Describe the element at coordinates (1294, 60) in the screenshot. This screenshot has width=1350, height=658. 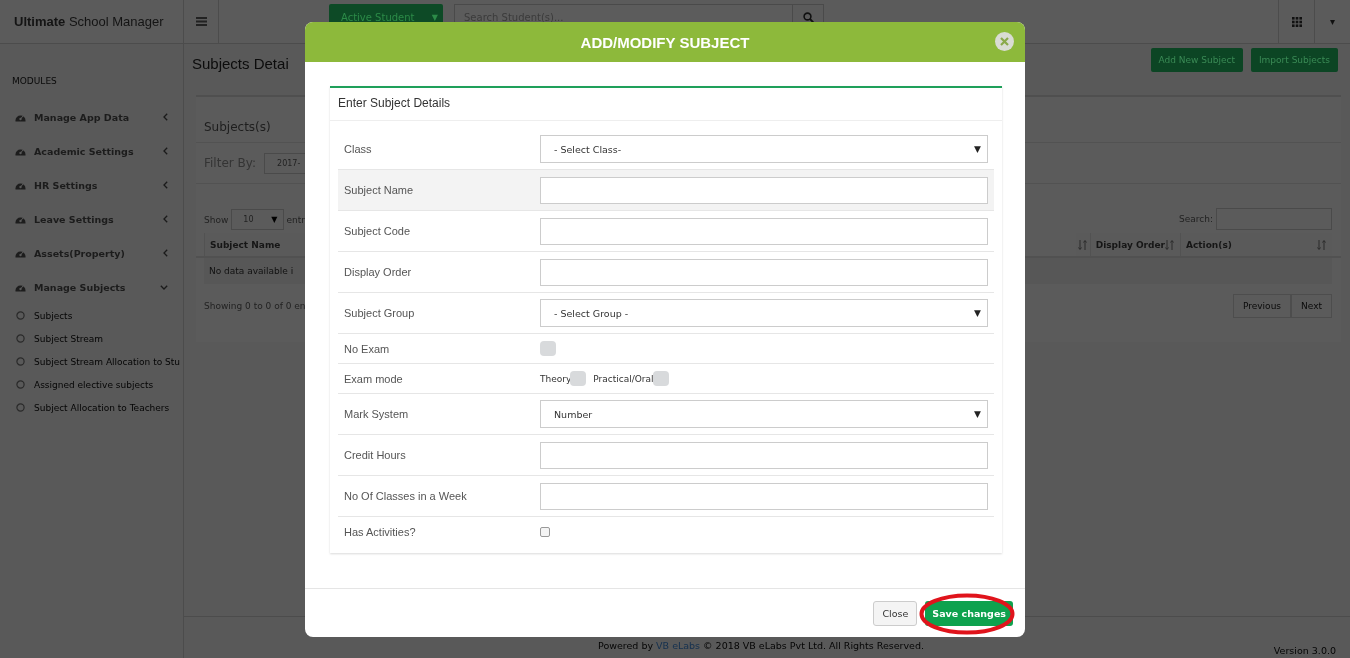
I see `page-action-button: Import Subjects` at that location.